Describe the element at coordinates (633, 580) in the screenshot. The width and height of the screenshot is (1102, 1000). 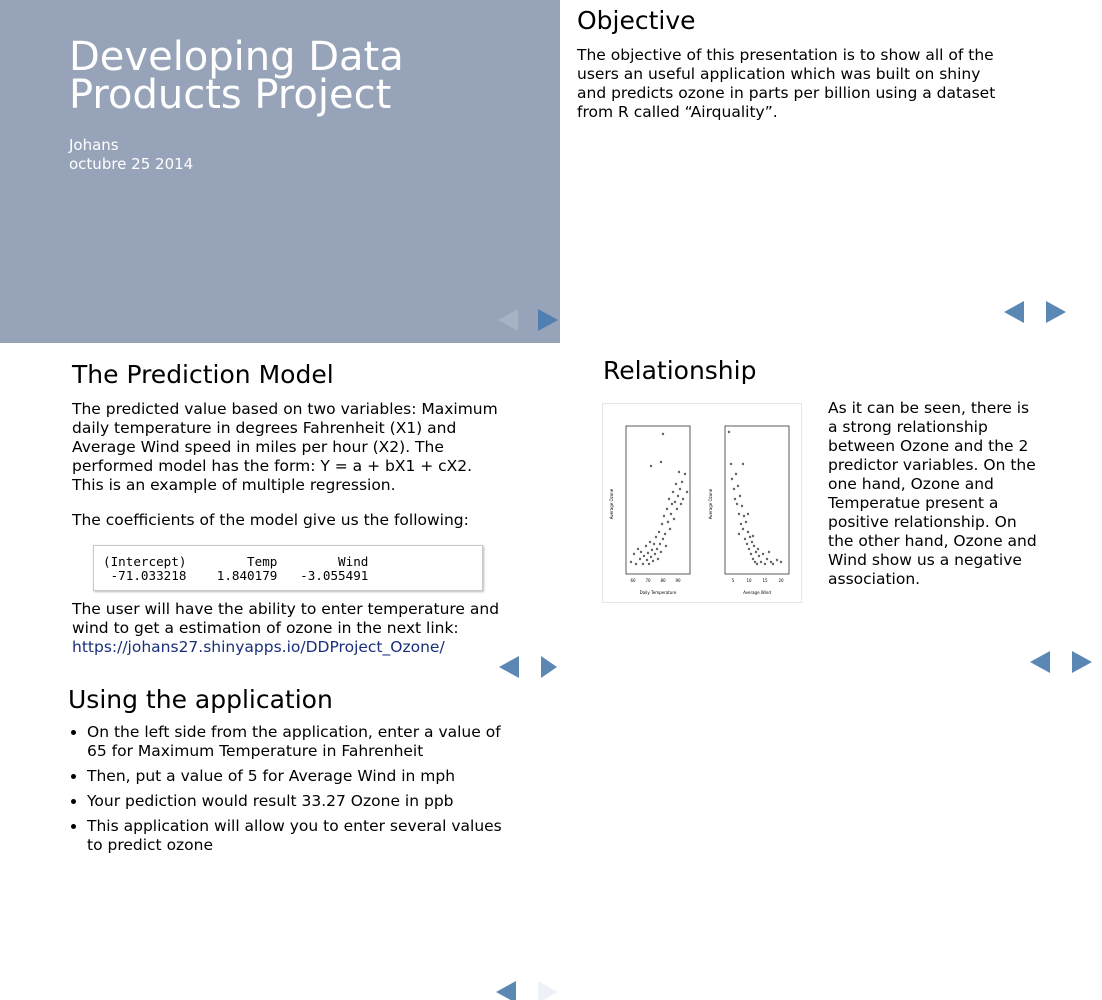
I see `x-tick-label: 60` at that location.